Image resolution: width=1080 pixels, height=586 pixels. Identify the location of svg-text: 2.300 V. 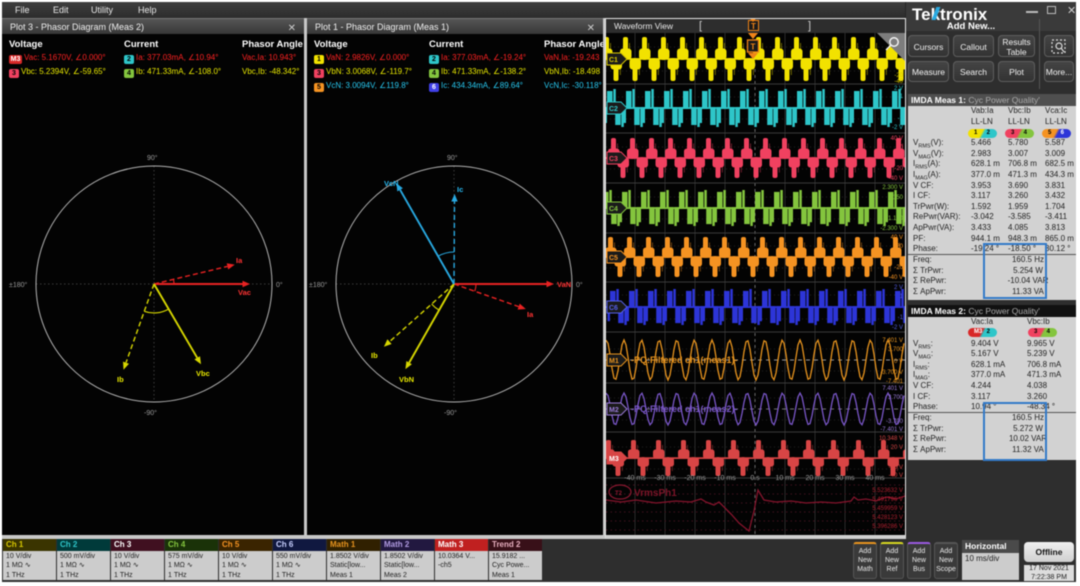
(892, 188).